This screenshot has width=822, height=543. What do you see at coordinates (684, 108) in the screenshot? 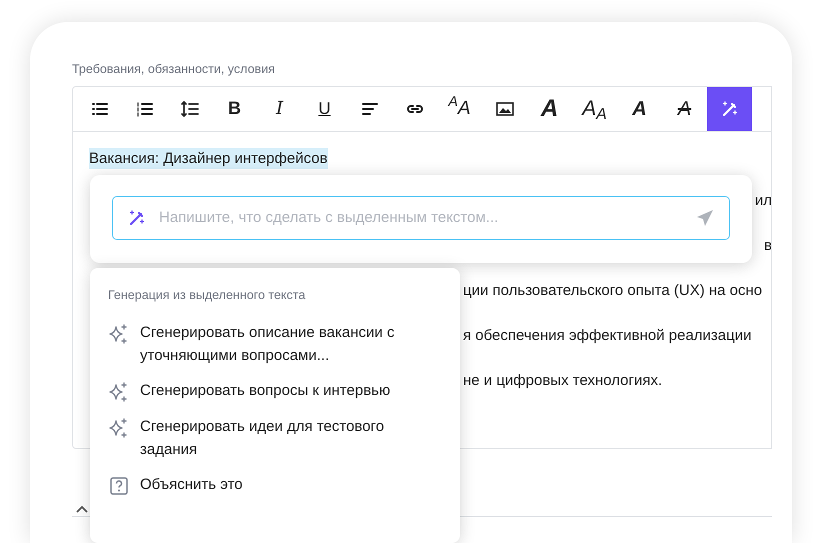
I see `clear-format-button: A` at bounding box center [684, 108].